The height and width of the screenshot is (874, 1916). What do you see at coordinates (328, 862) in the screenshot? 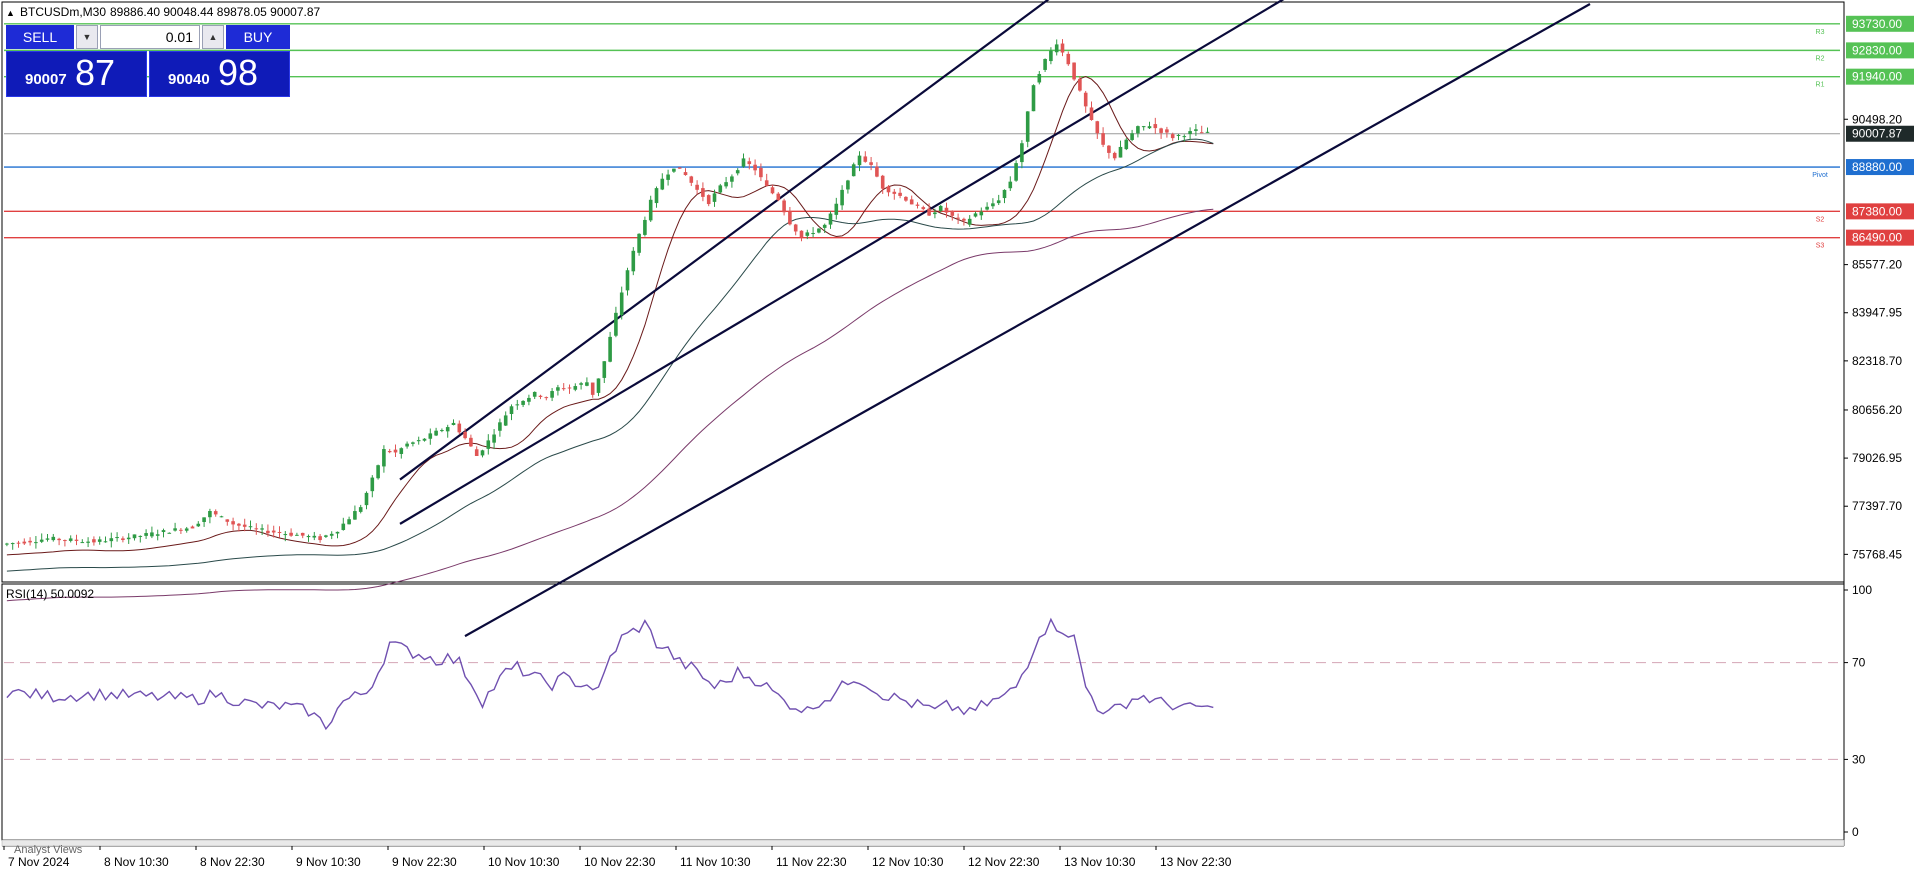
I see `time-axis-label: 9 Nov 10:30` at bounding box center [328, 862].